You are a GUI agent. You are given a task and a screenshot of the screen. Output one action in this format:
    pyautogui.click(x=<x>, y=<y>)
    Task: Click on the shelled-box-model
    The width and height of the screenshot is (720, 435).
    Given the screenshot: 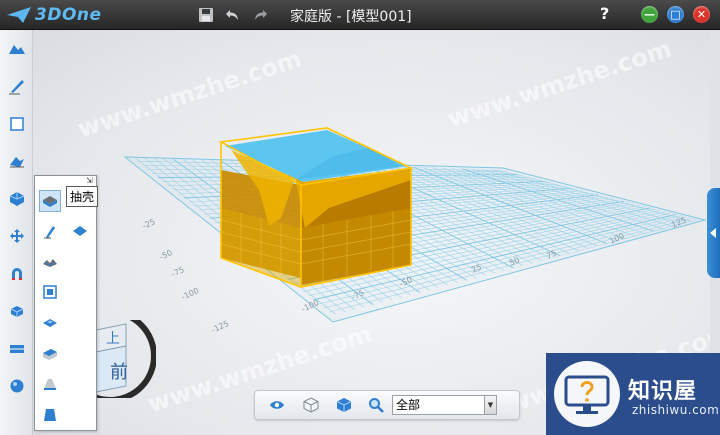 What is the action you would take?
    pyautogui.click(x=316, y=207)
    